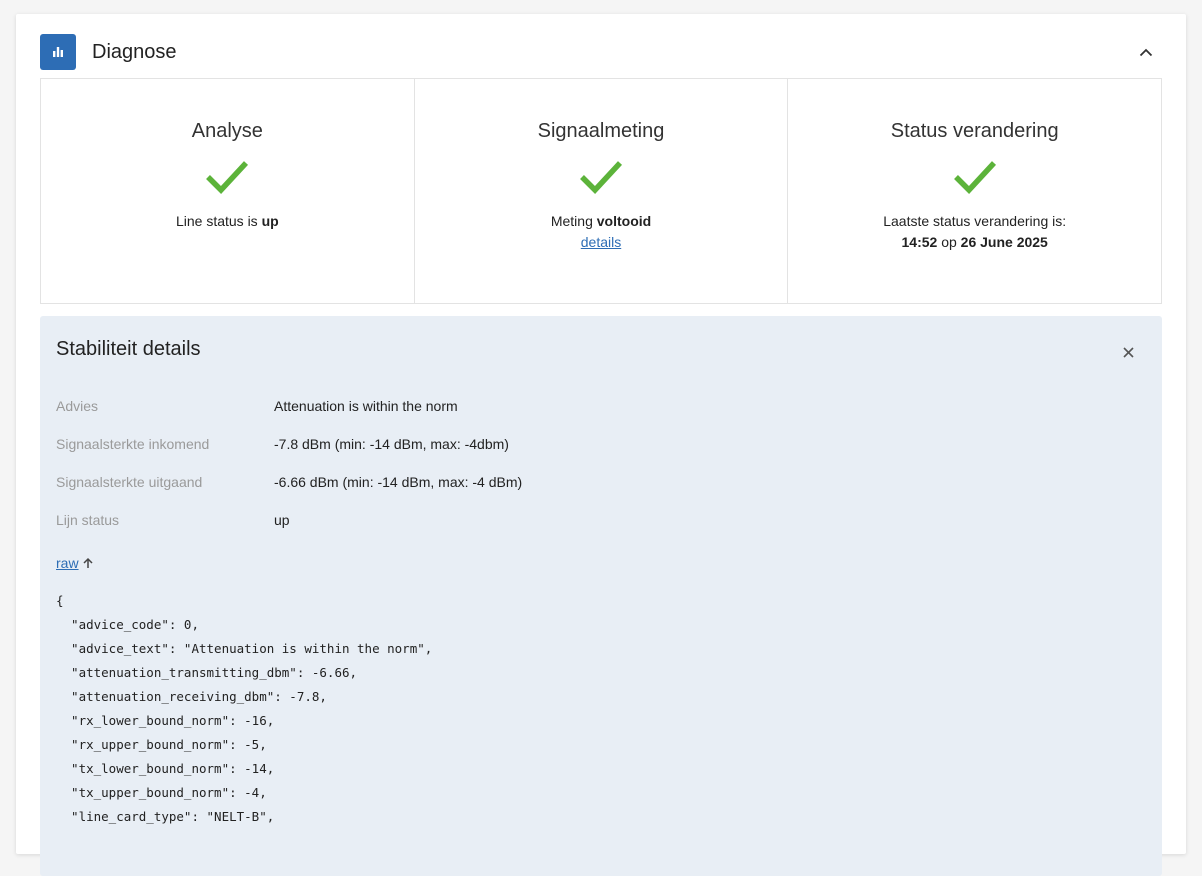  I want to click on bar-chart-icon, so click(58, 52).